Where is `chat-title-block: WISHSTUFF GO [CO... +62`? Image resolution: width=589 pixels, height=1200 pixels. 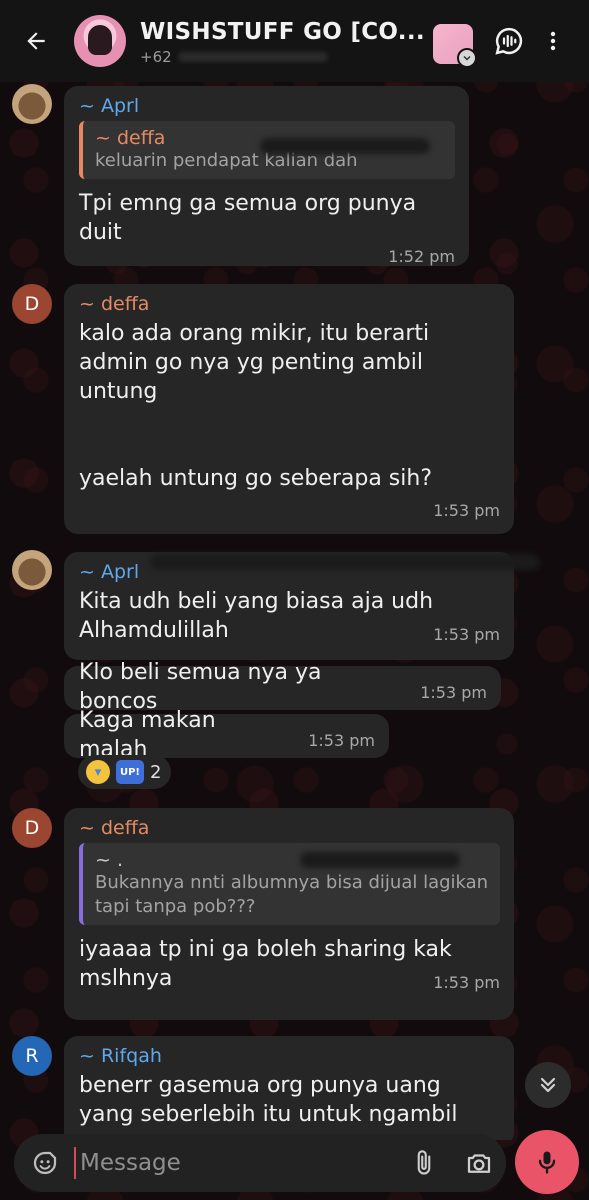
chat-title-block: WISHSTUFF GO [CO... +62 is located at coordinates (286, 41).